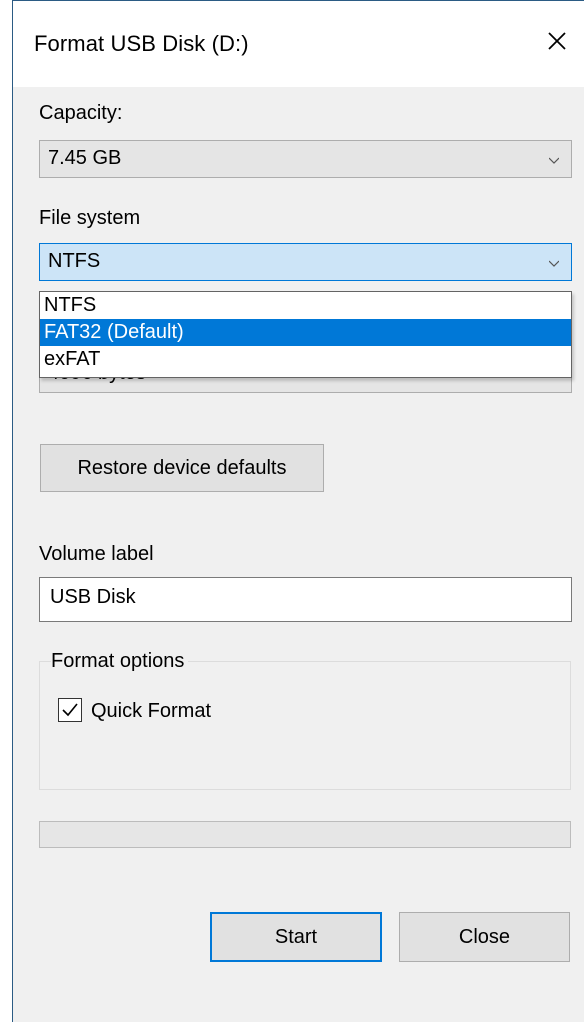 This screenshot has height=1022, width=584. What do you see at coordinates (90, 218) in the screenshot?
I see `file-system-label: File system` at bounding box center [90, 218].